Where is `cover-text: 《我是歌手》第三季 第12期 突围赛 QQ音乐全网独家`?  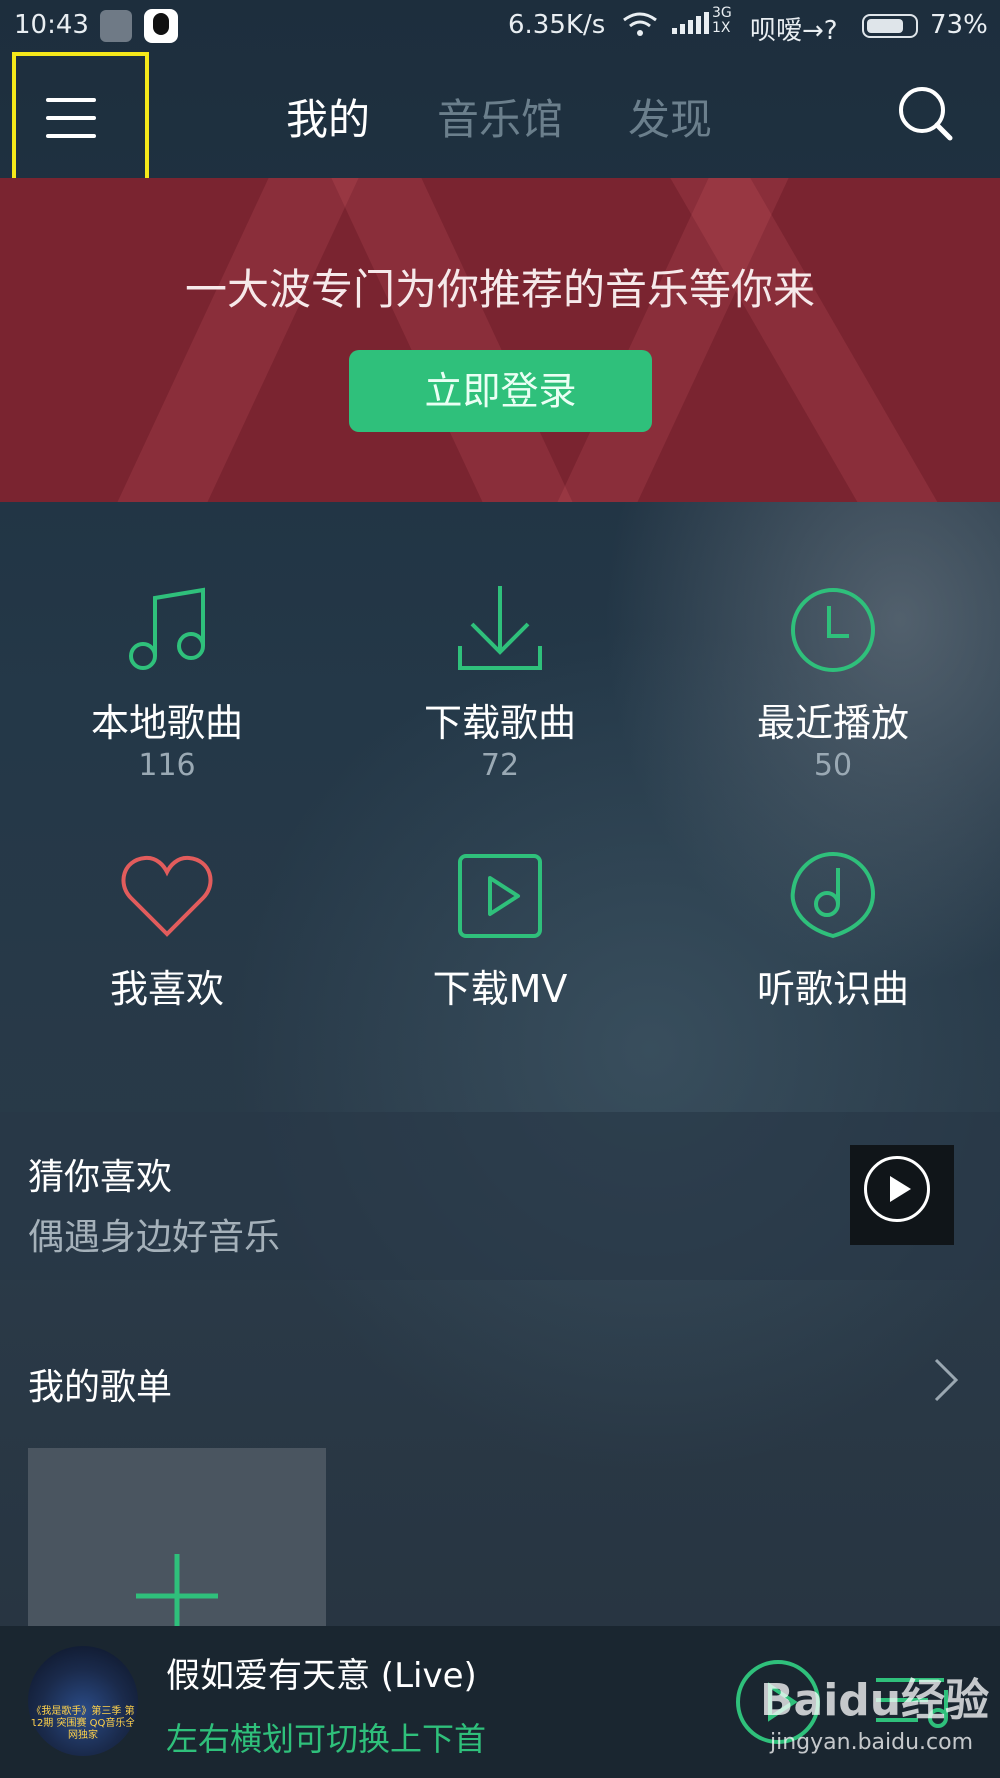 cover-text: 《我是歌手》第三季 第12期 突围赛 QQ音乐全网独家 is located at coordinates (83, 1723).